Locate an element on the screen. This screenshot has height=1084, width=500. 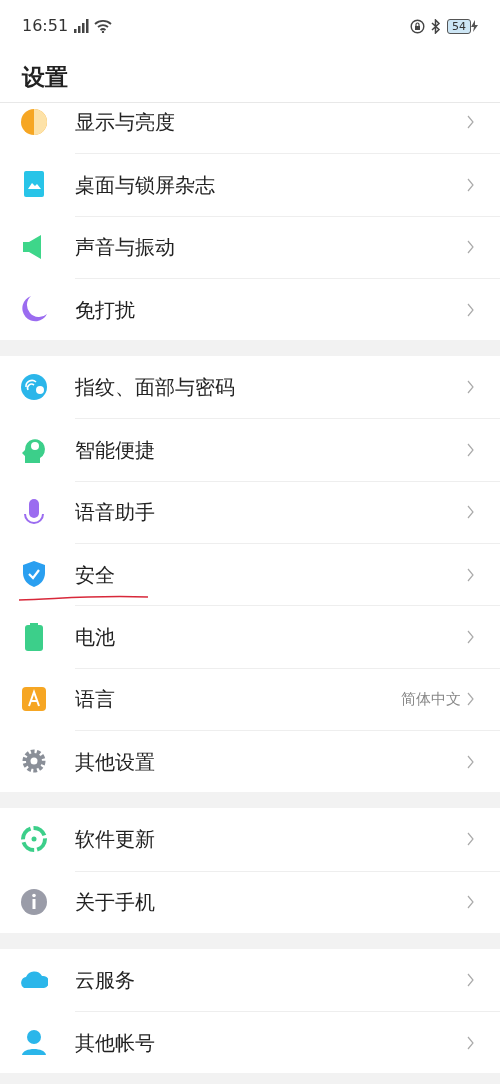
rotation-lock-icon is located at coordinates (417, 26).